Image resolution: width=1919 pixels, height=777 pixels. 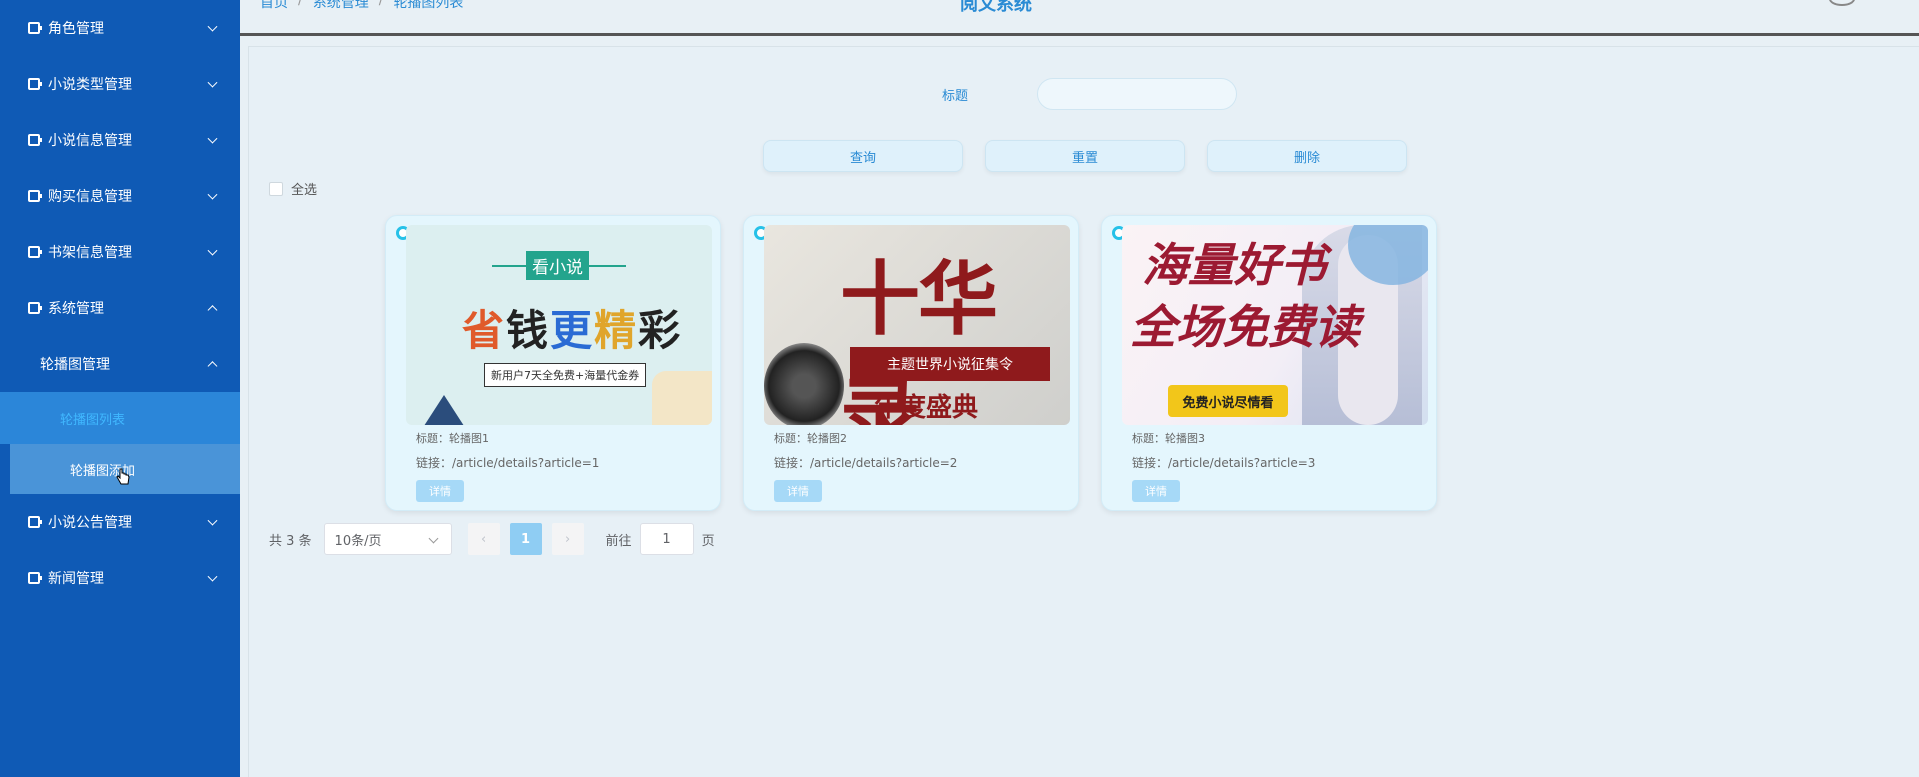 I want to click on breadcrumb-system: 系统管理, so click(x=341, y=6).